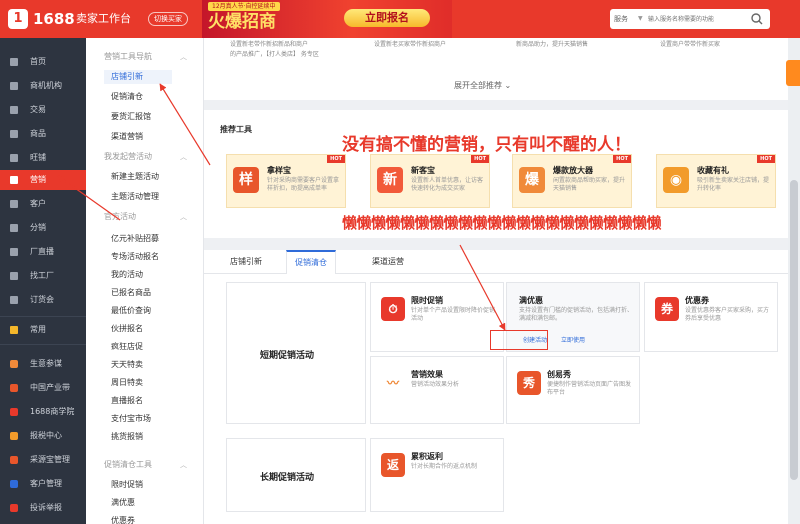 The width and height of the screenshot is (800, 524). I want to click on sidebar-item-customers: 客户, so click(43, 204).